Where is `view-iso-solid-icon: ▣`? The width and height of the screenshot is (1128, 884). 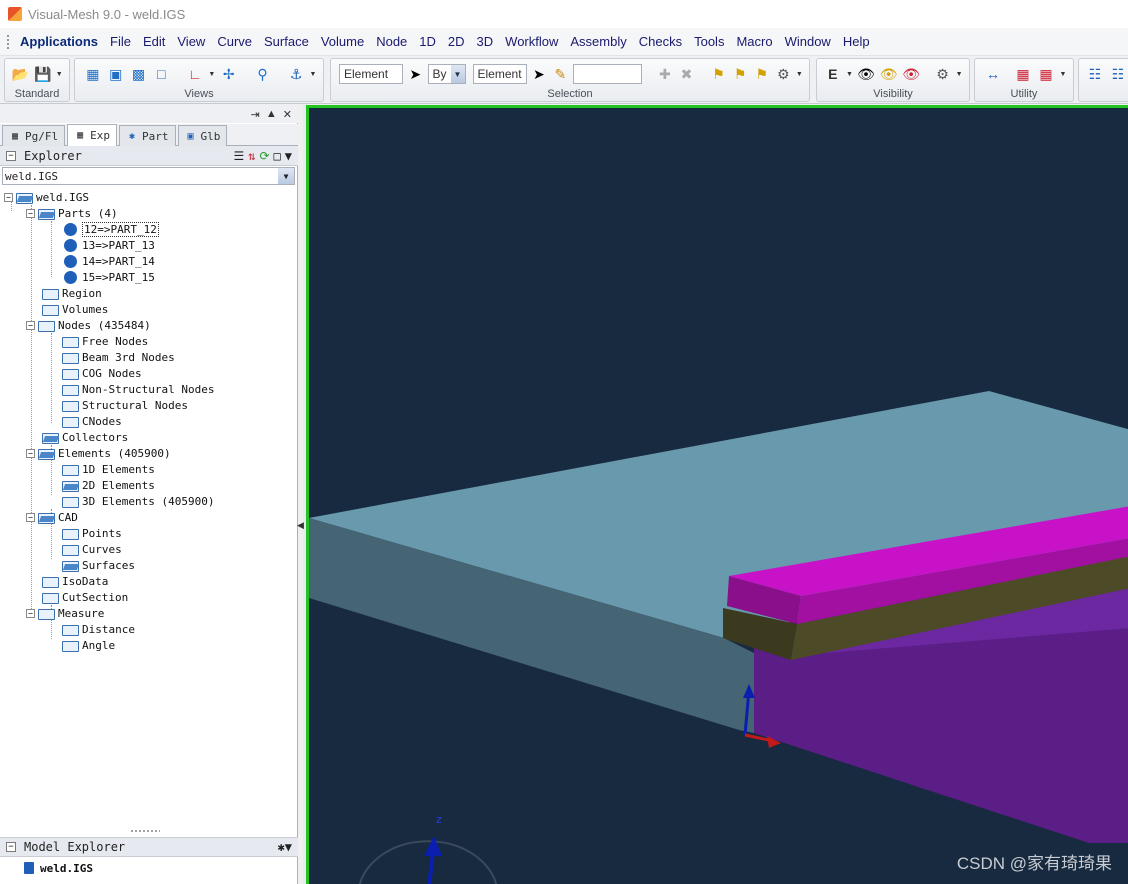 view-iso-solid-icon: ▣ is located at coordinates (116, 74).